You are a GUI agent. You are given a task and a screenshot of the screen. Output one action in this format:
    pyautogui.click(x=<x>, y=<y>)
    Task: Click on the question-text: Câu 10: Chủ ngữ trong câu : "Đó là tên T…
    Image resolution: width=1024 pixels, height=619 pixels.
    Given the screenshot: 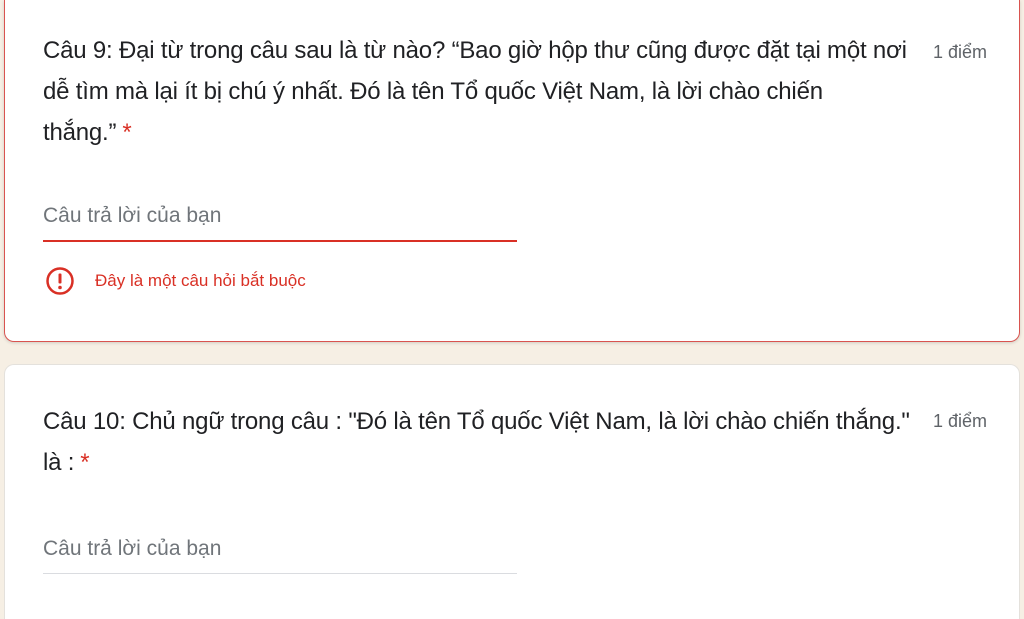 What is the action you would take?
    pyautogui.click(x=476, y=442)
    